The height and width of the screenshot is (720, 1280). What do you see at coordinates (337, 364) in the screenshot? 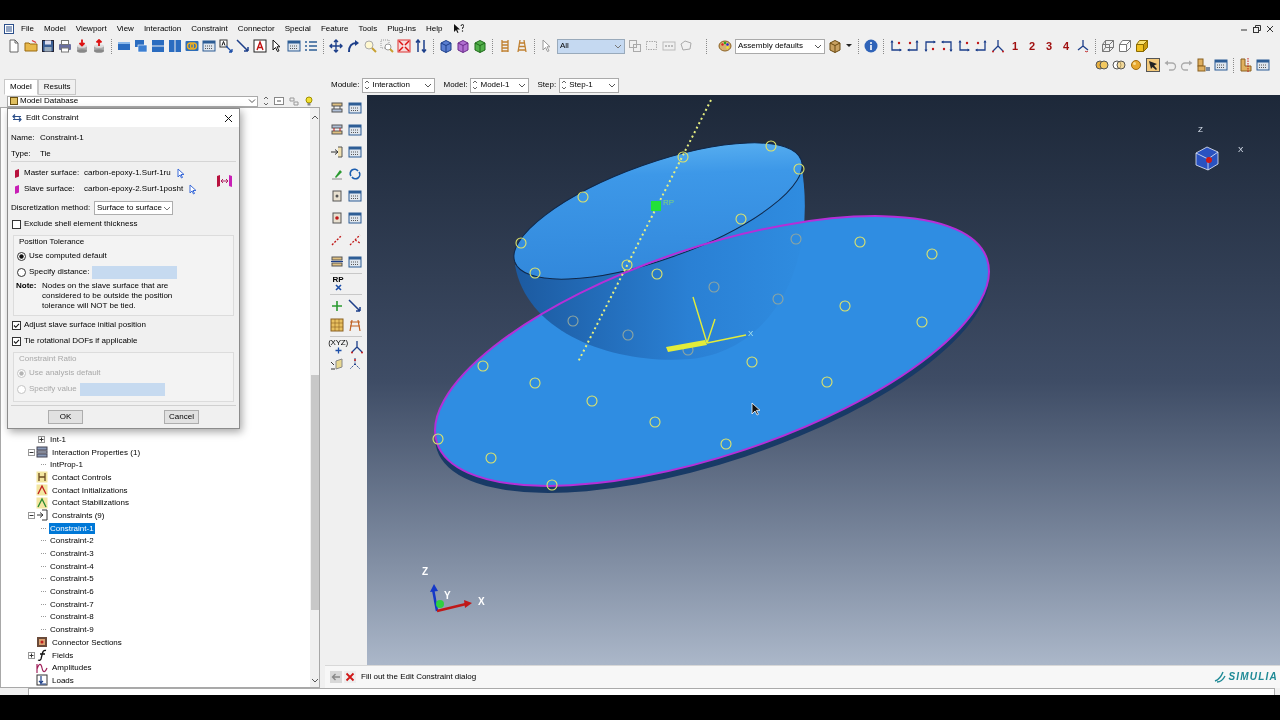
I see `plane-arrow-icon` at bounding box center [337, 364].